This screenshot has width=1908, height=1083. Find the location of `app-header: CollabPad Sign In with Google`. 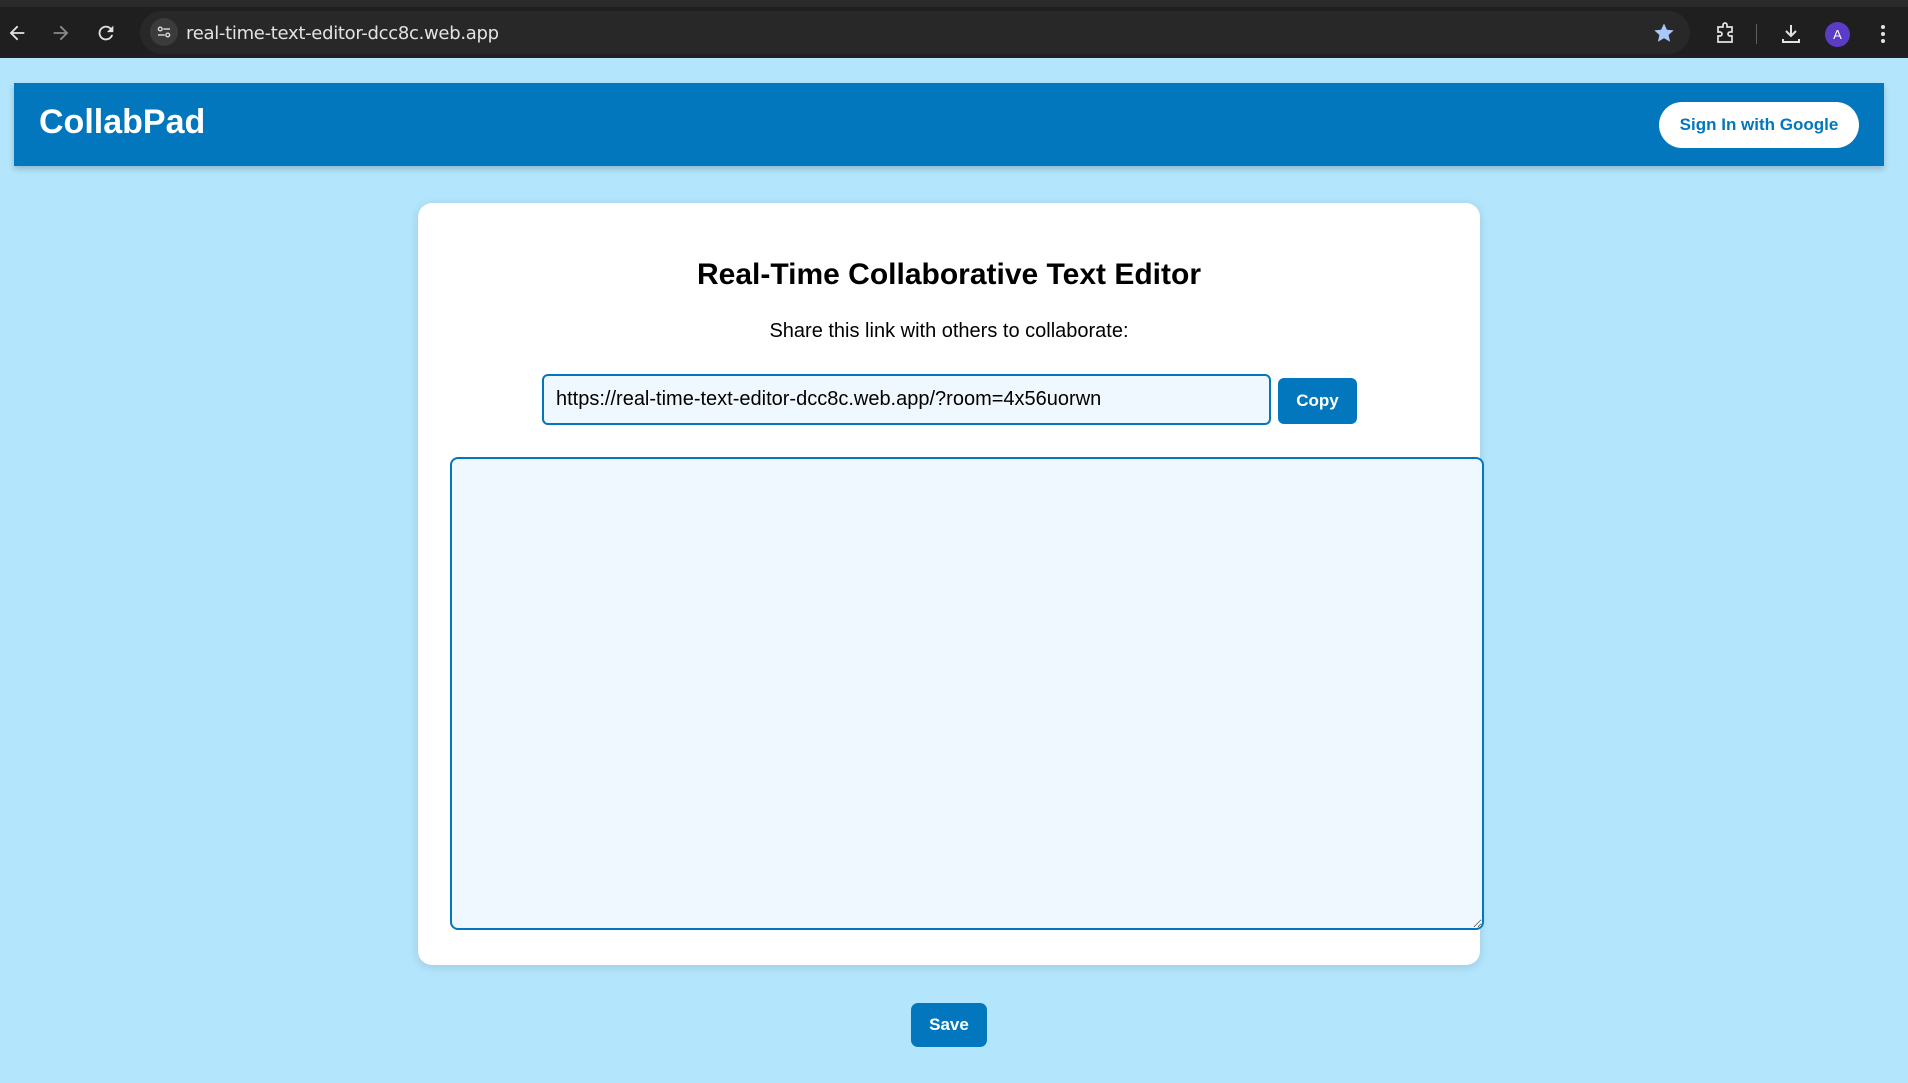

app-header: CollabPad Sign In with Google is located at coordinates (949, 124).